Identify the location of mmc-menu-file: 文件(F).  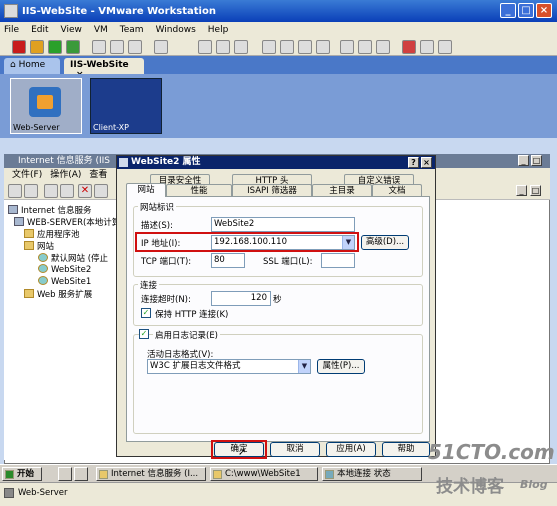
(27, 175).